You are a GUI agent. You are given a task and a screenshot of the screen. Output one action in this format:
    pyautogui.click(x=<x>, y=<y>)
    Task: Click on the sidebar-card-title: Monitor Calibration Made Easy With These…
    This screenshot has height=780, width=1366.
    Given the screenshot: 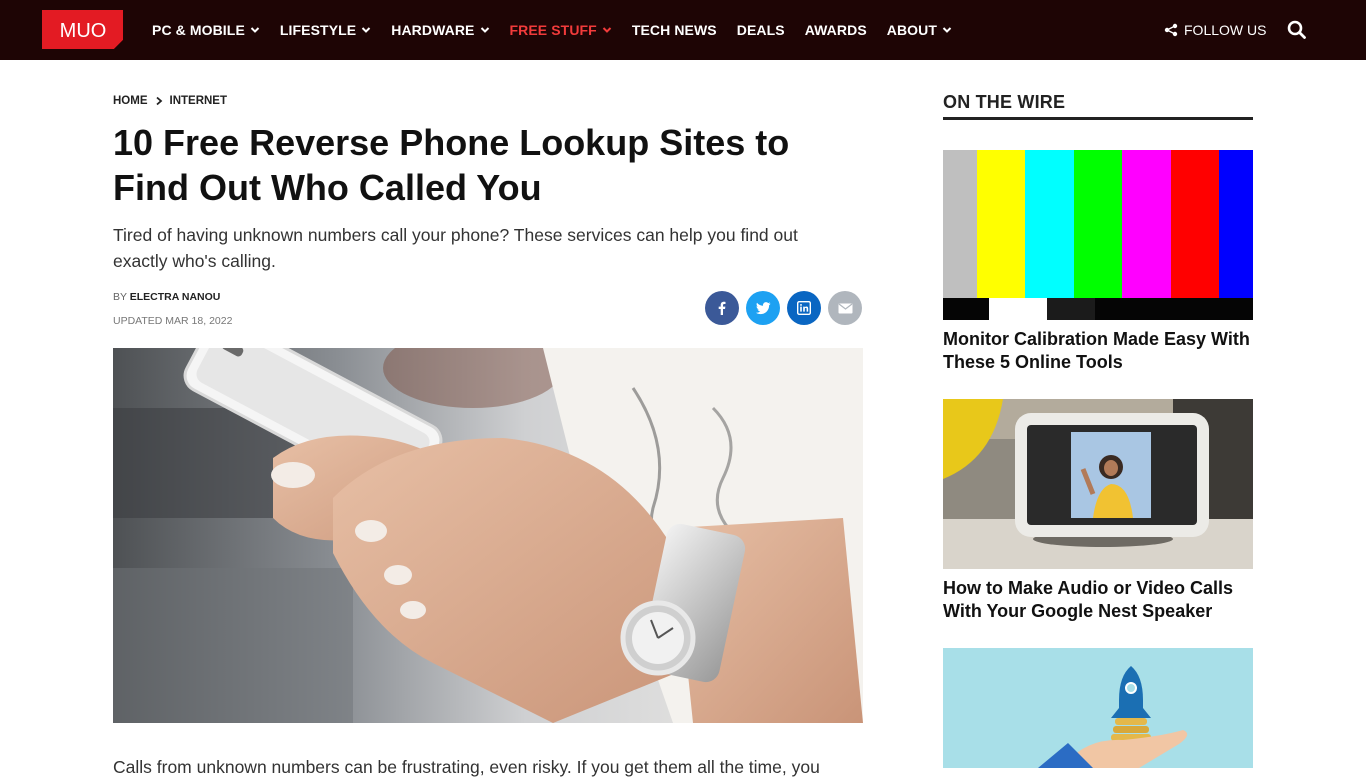 What is the action you would take?
    pyautogui.click(x=1100, y=351)
    